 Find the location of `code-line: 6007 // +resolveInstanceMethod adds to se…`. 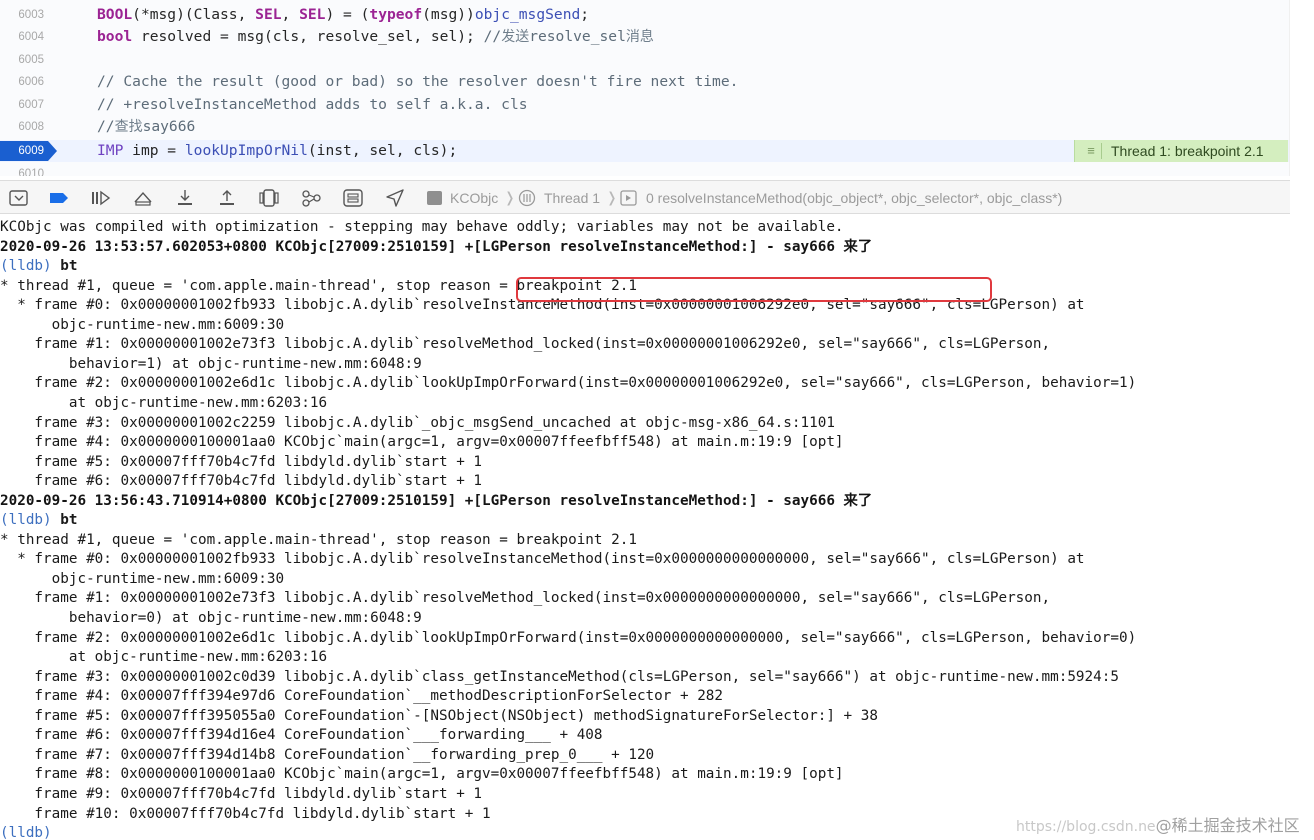

code-line: 6007 // +resolveInstanceMethod adds to se… is located at coordinates (644, 105).